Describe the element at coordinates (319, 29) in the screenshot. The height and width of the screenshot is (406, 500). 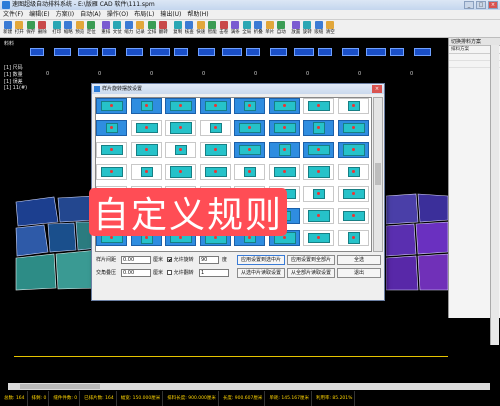
I see `toolbar-button: 嵌缝` at that location.